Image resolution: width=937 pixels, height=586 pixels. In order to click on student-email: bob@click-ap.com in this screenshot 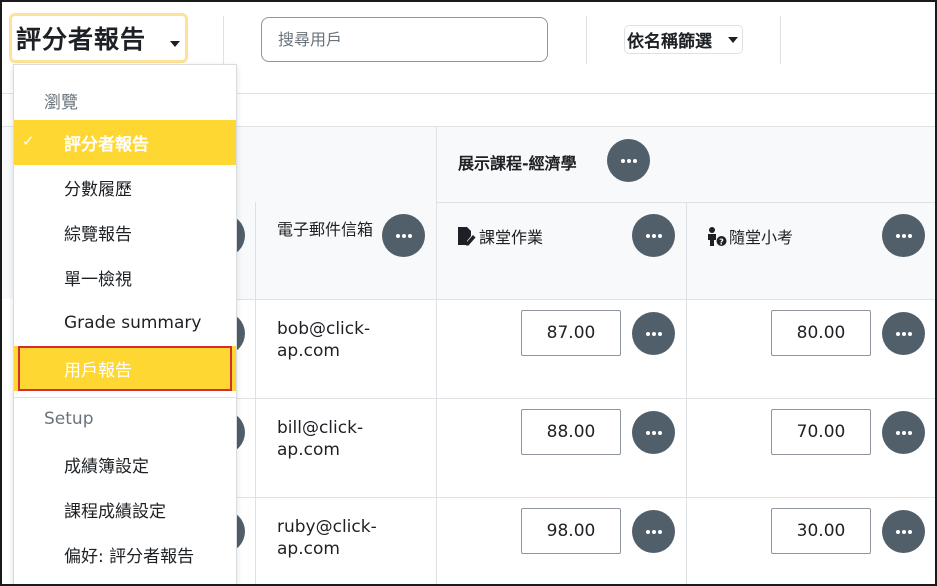, I will do `click(324, 340)`.